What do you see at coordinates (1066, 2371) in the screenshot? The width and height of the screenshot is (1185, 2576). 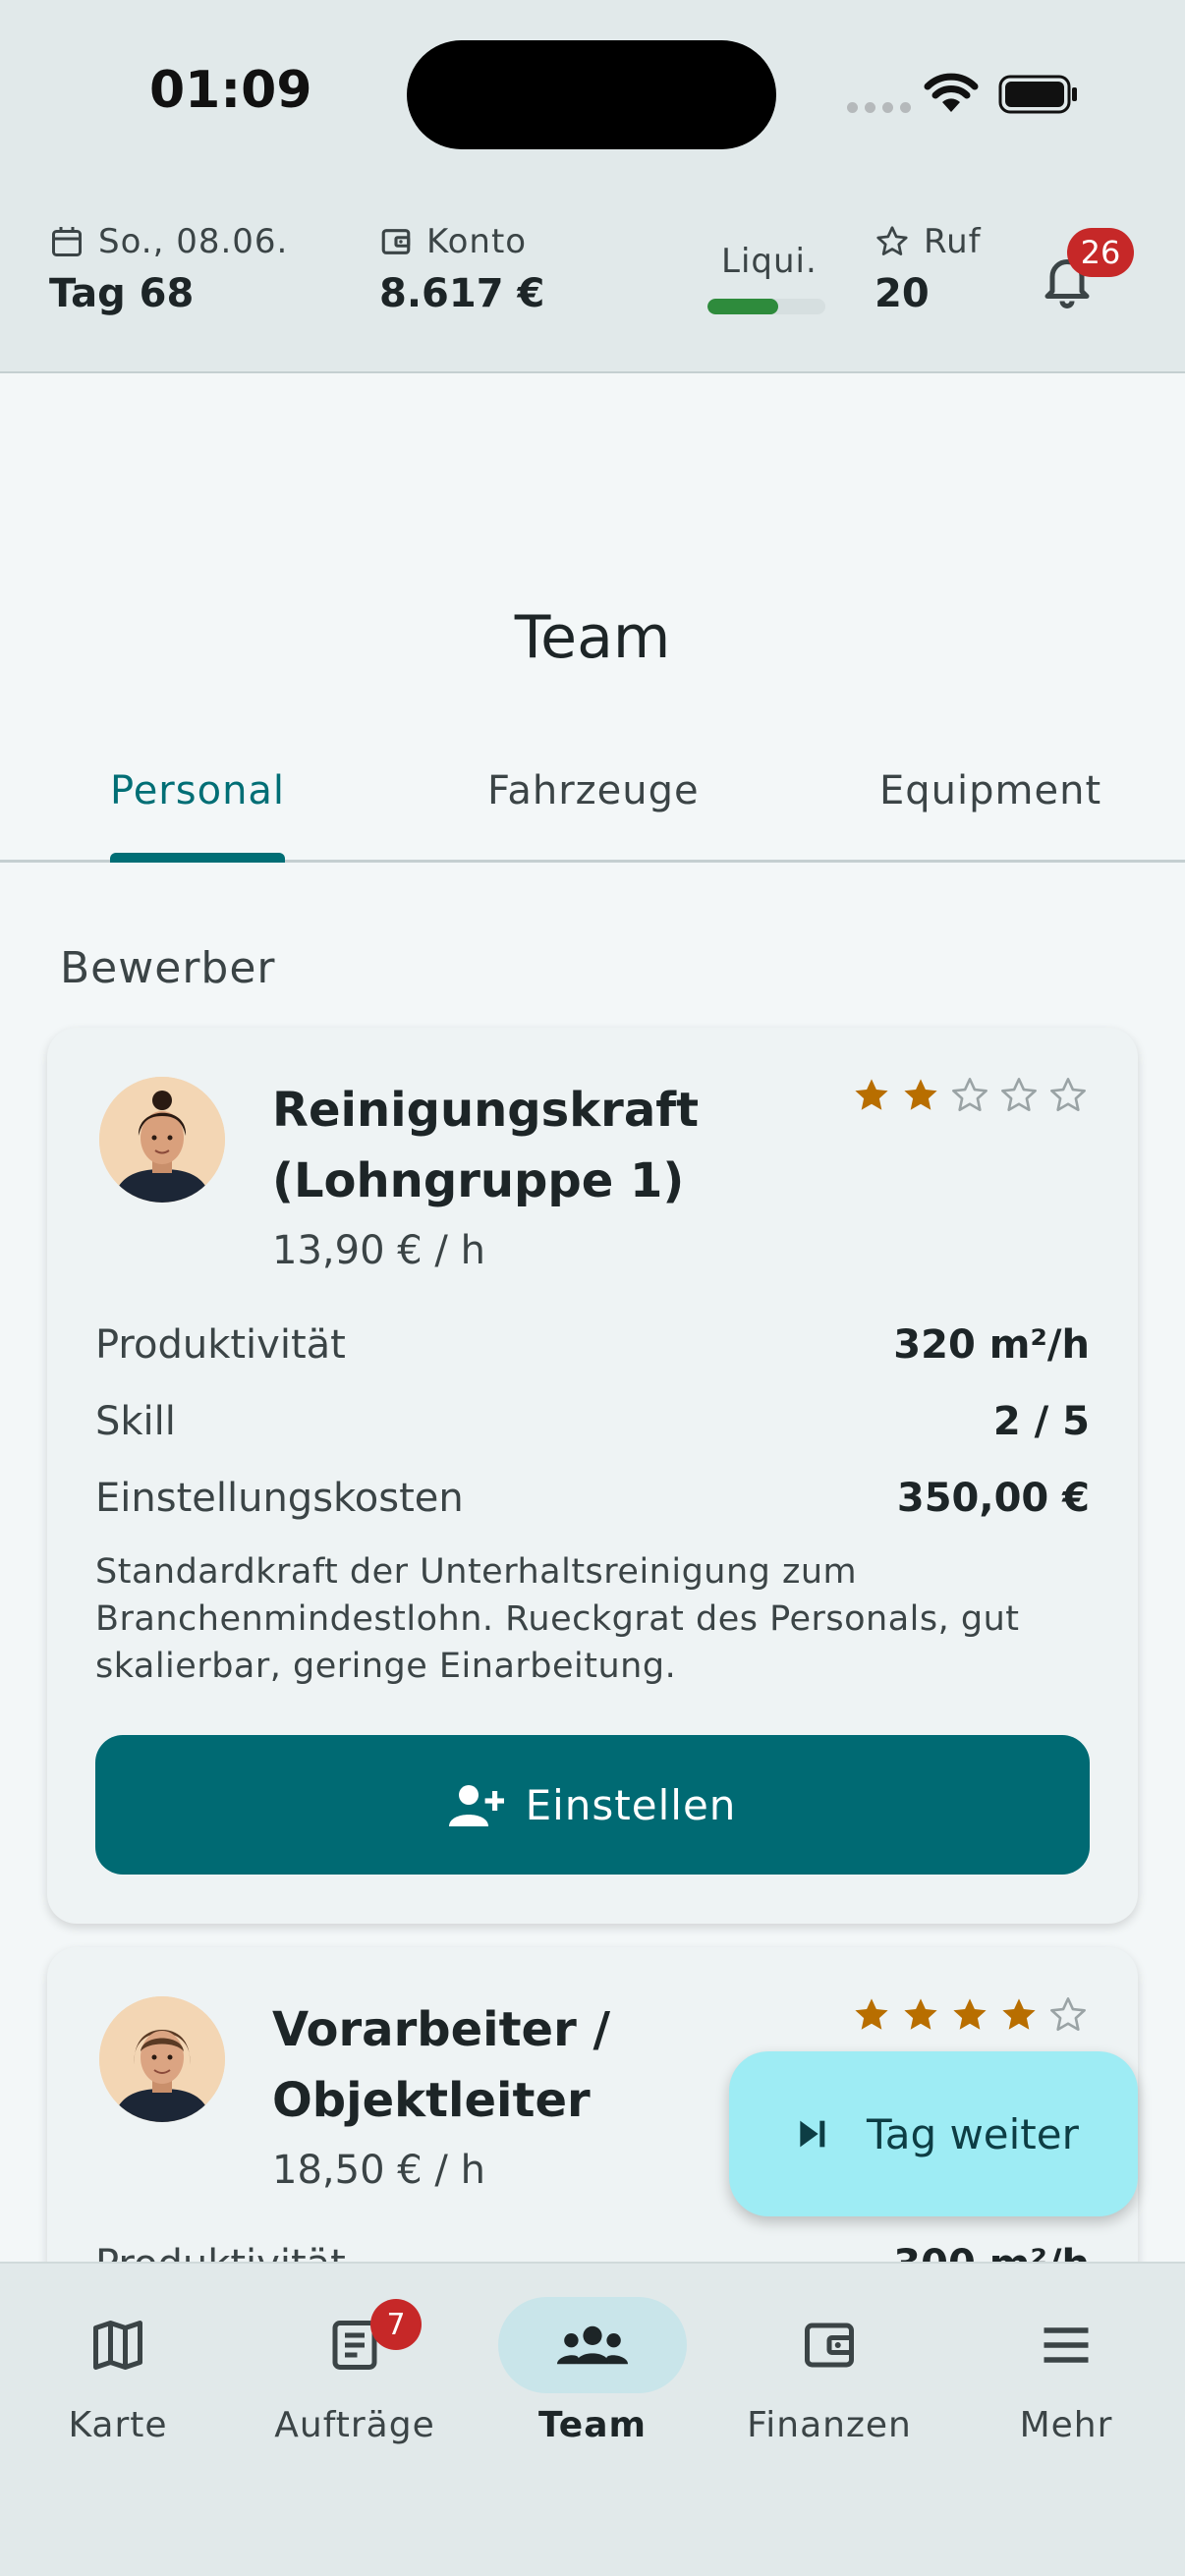 I see `nav-item-mehr: Mehr` at bounding box center [1066, 2371].